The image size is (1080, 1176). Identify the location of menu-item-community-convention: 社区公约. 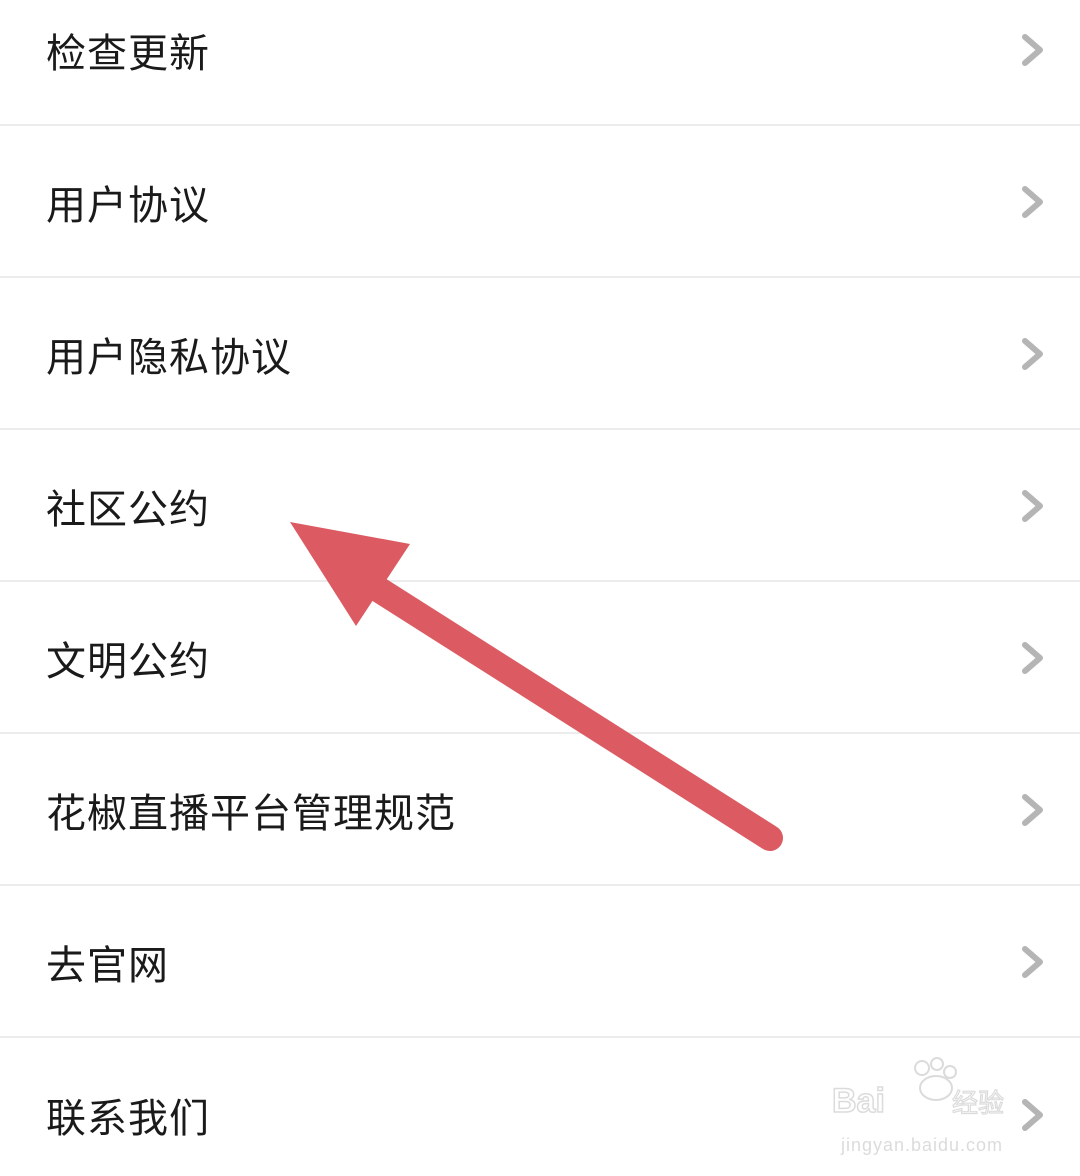
(540, 507).